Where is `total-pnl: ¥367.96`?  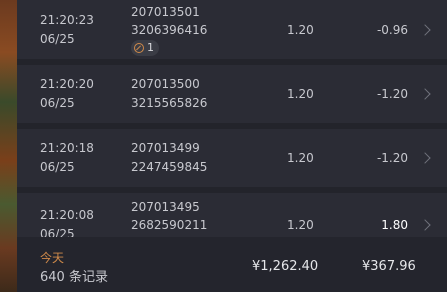
total-pnl: ¥367.96 is located at coordinates (389, 266).